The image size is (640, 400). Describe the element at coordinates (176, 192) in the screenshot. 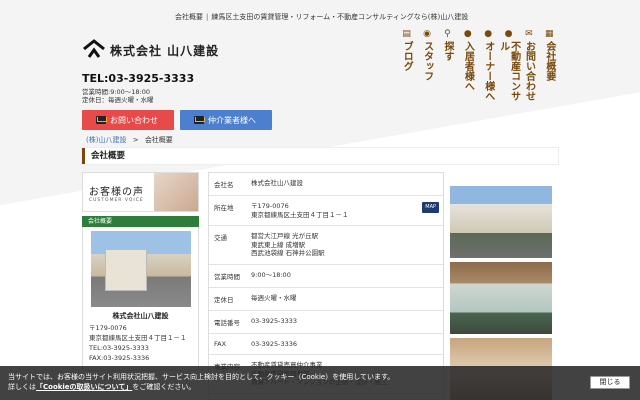

I see `customer-photo` at that location.